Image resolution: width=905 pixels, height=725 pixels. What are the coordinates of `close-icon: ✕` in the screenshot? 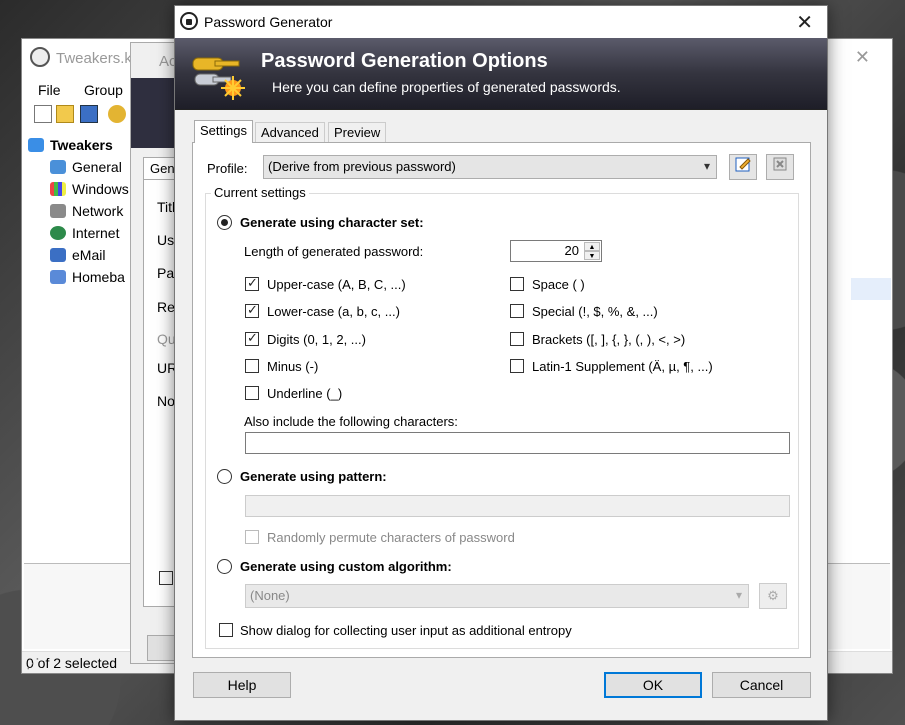 It's located at (804, 22).